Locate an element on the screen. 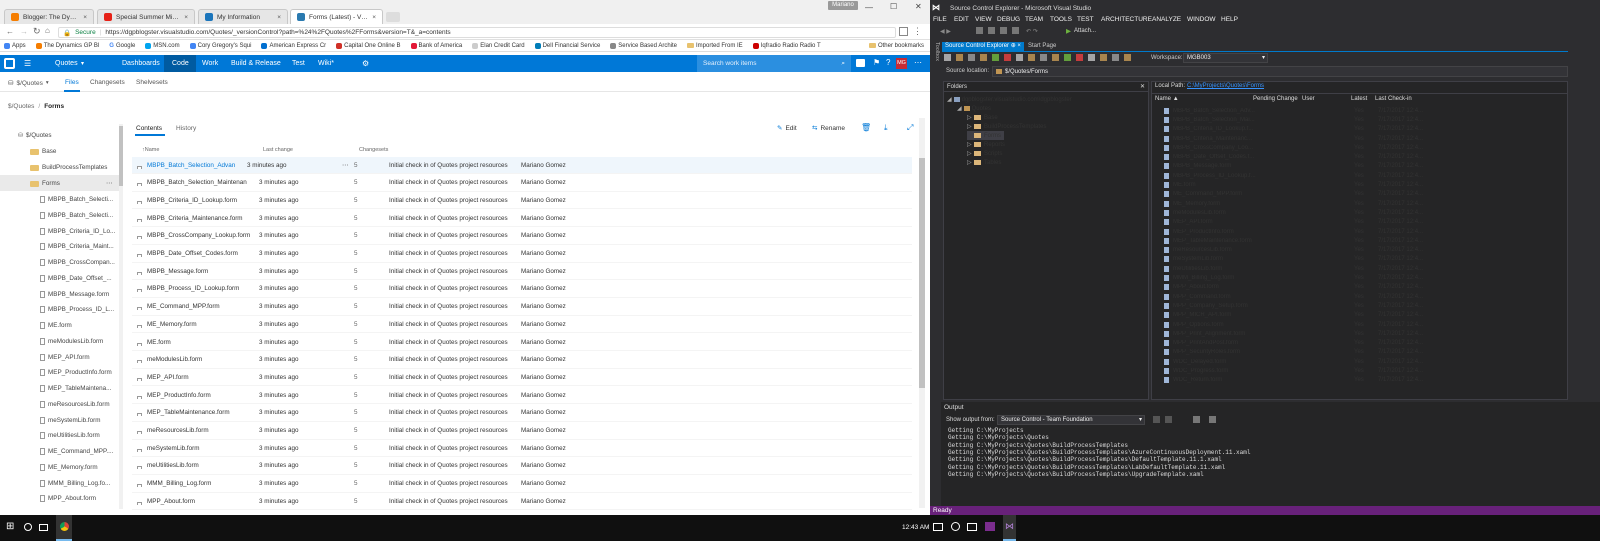 The width and height of the screenshot is (1600, 541). menu-view: VIEW is located at coordinates (983, 19).